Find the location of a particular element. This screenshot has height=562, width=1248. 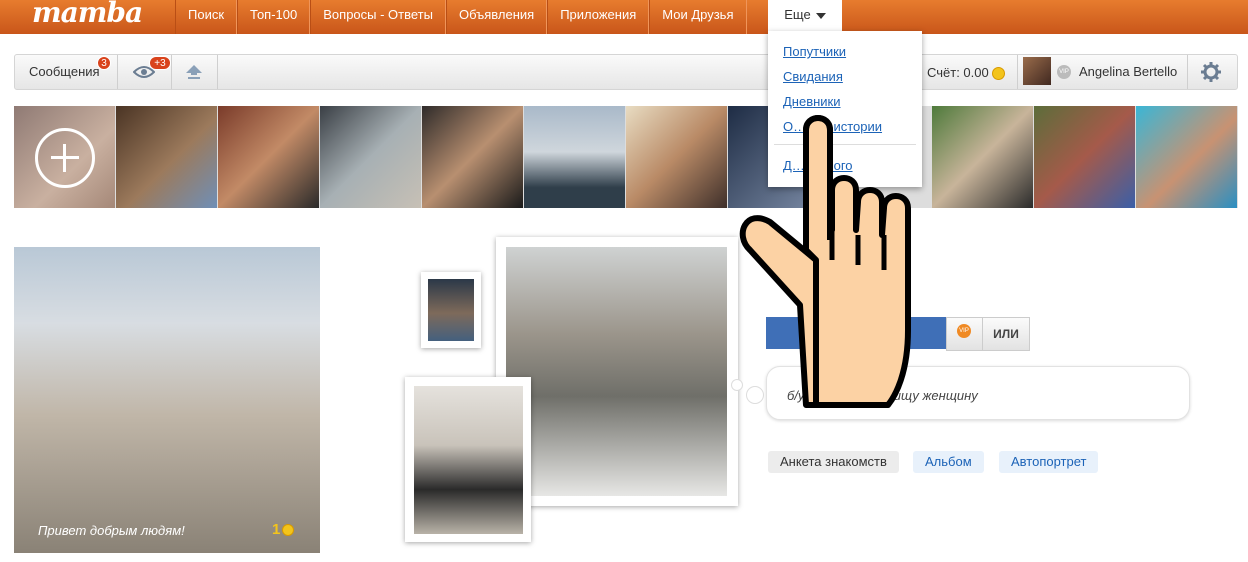

account-balance: Счёт: 0.00 is located at coordinates (966, 73).